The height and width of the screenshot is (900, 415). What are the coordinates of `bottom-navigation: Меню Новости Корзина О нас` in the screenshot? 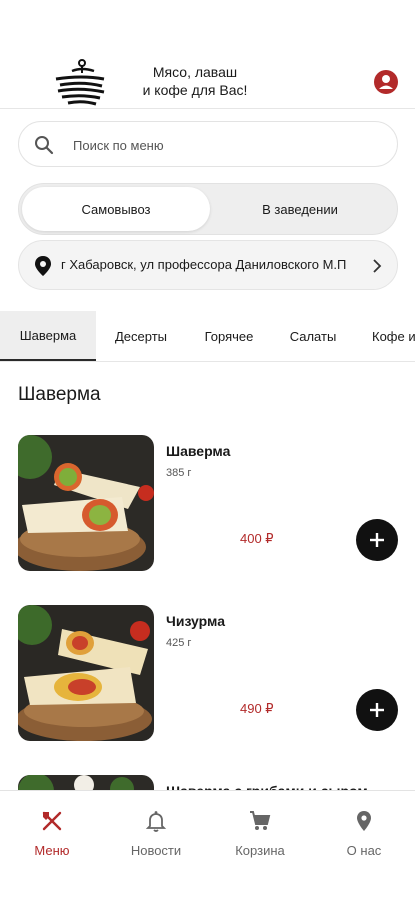 It's located at (207, 845).